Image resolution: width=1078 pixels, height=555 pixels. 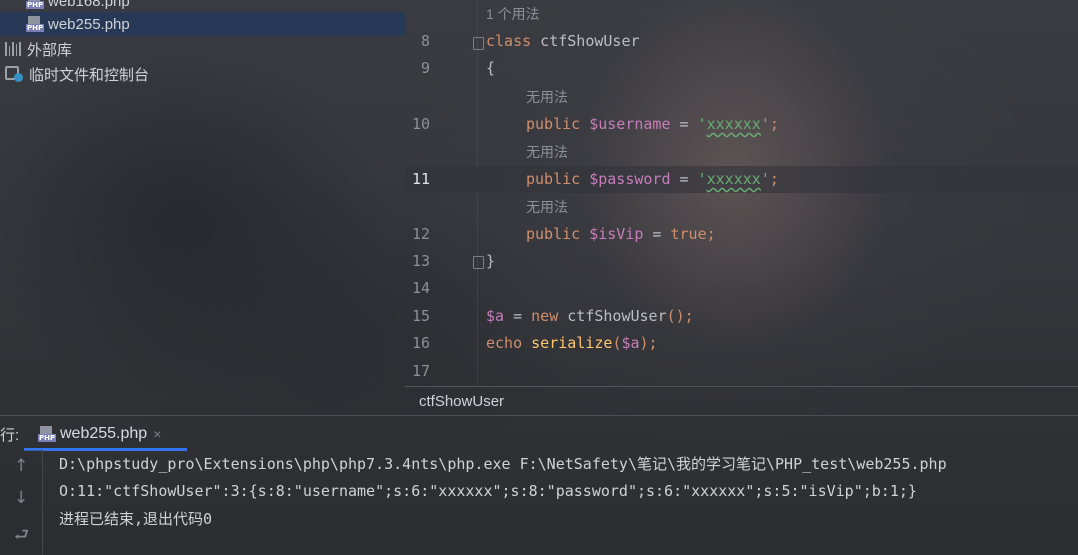 What do you see at coordinates (461, 401) in the screenshot?
I see `breadcrumb-item: ctfShowUser` at bounding box center [461, 401].